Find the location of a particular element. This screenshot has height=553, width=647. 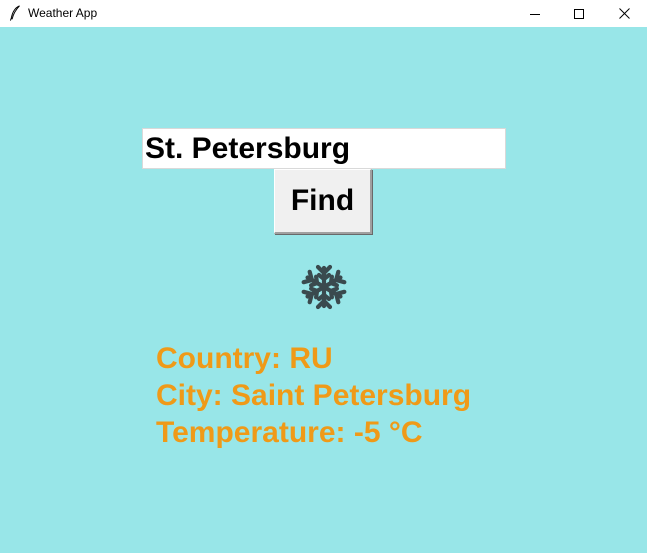

maximize-button is located at coordinates (579, 13).